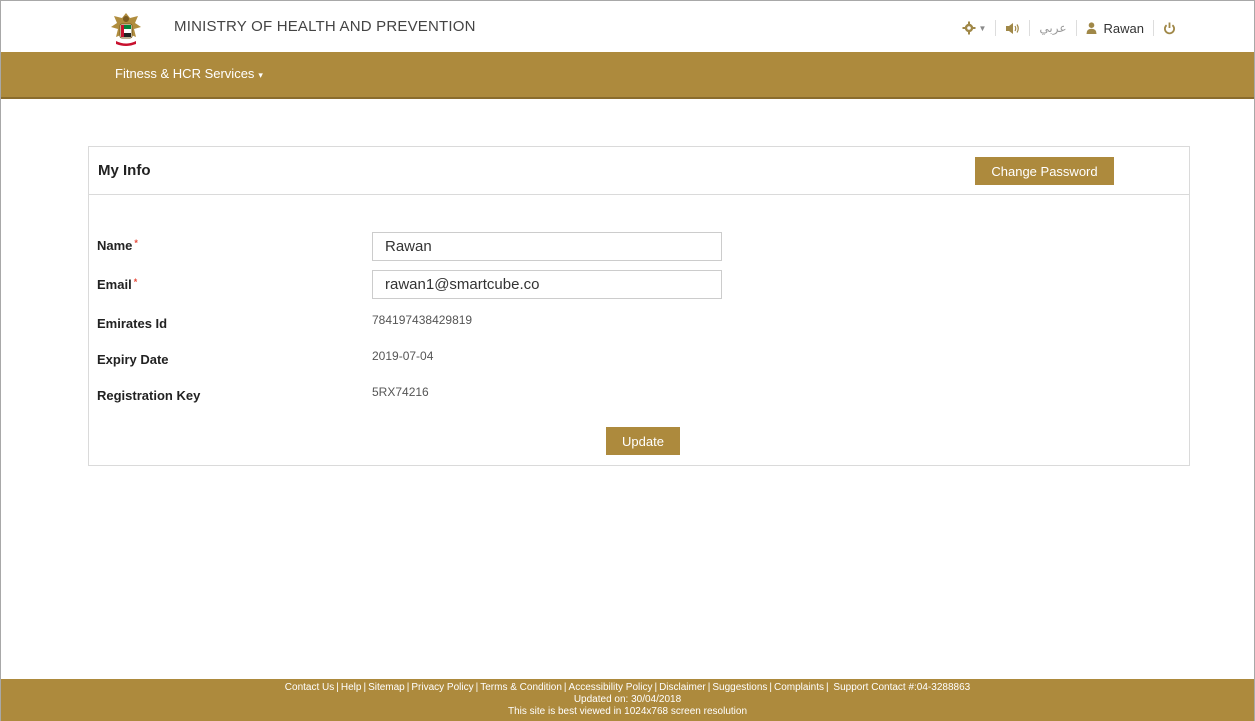  I want to click on registration-key-value: 5RX74216, so click(400, 392).